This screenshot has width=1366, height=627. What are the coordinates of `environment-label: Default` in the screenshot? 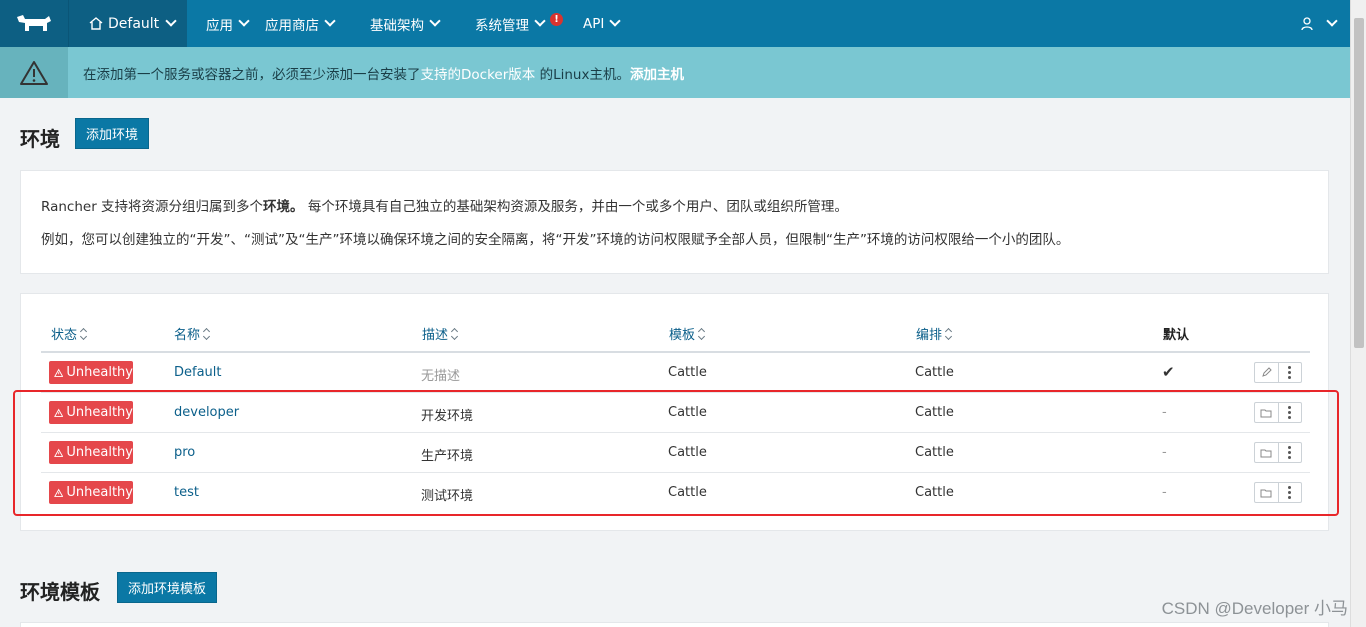 It's located at (134, 23).